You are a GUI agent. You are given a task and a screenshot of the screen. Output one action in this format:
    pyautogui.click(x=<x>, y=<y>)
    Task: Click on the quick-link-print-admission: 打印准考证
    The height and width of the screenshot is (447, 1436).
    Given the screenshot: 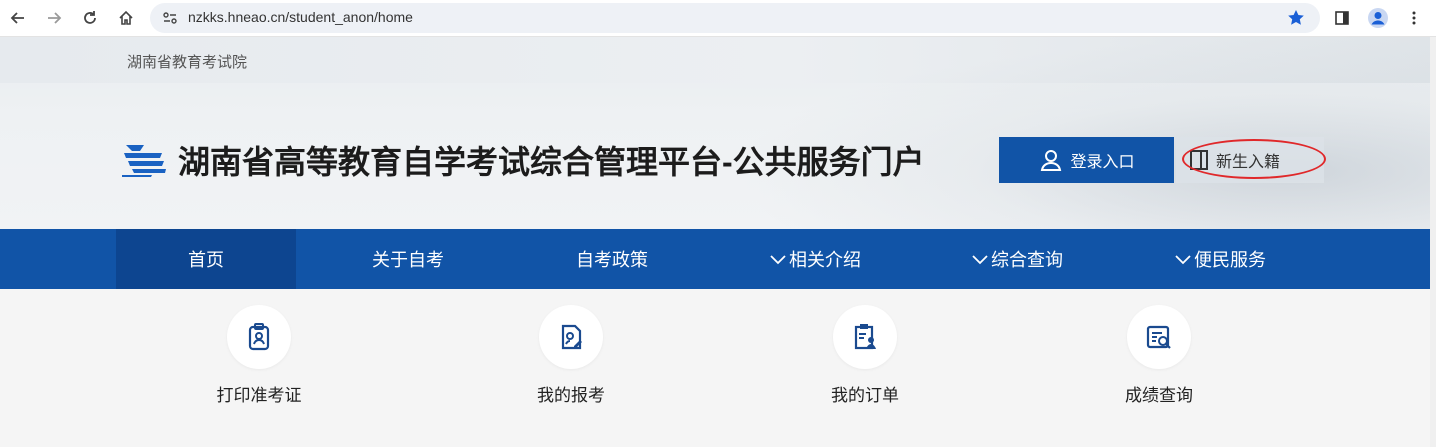 What is the action you would take?
    pyautogui.click(x=259, y=355)
    